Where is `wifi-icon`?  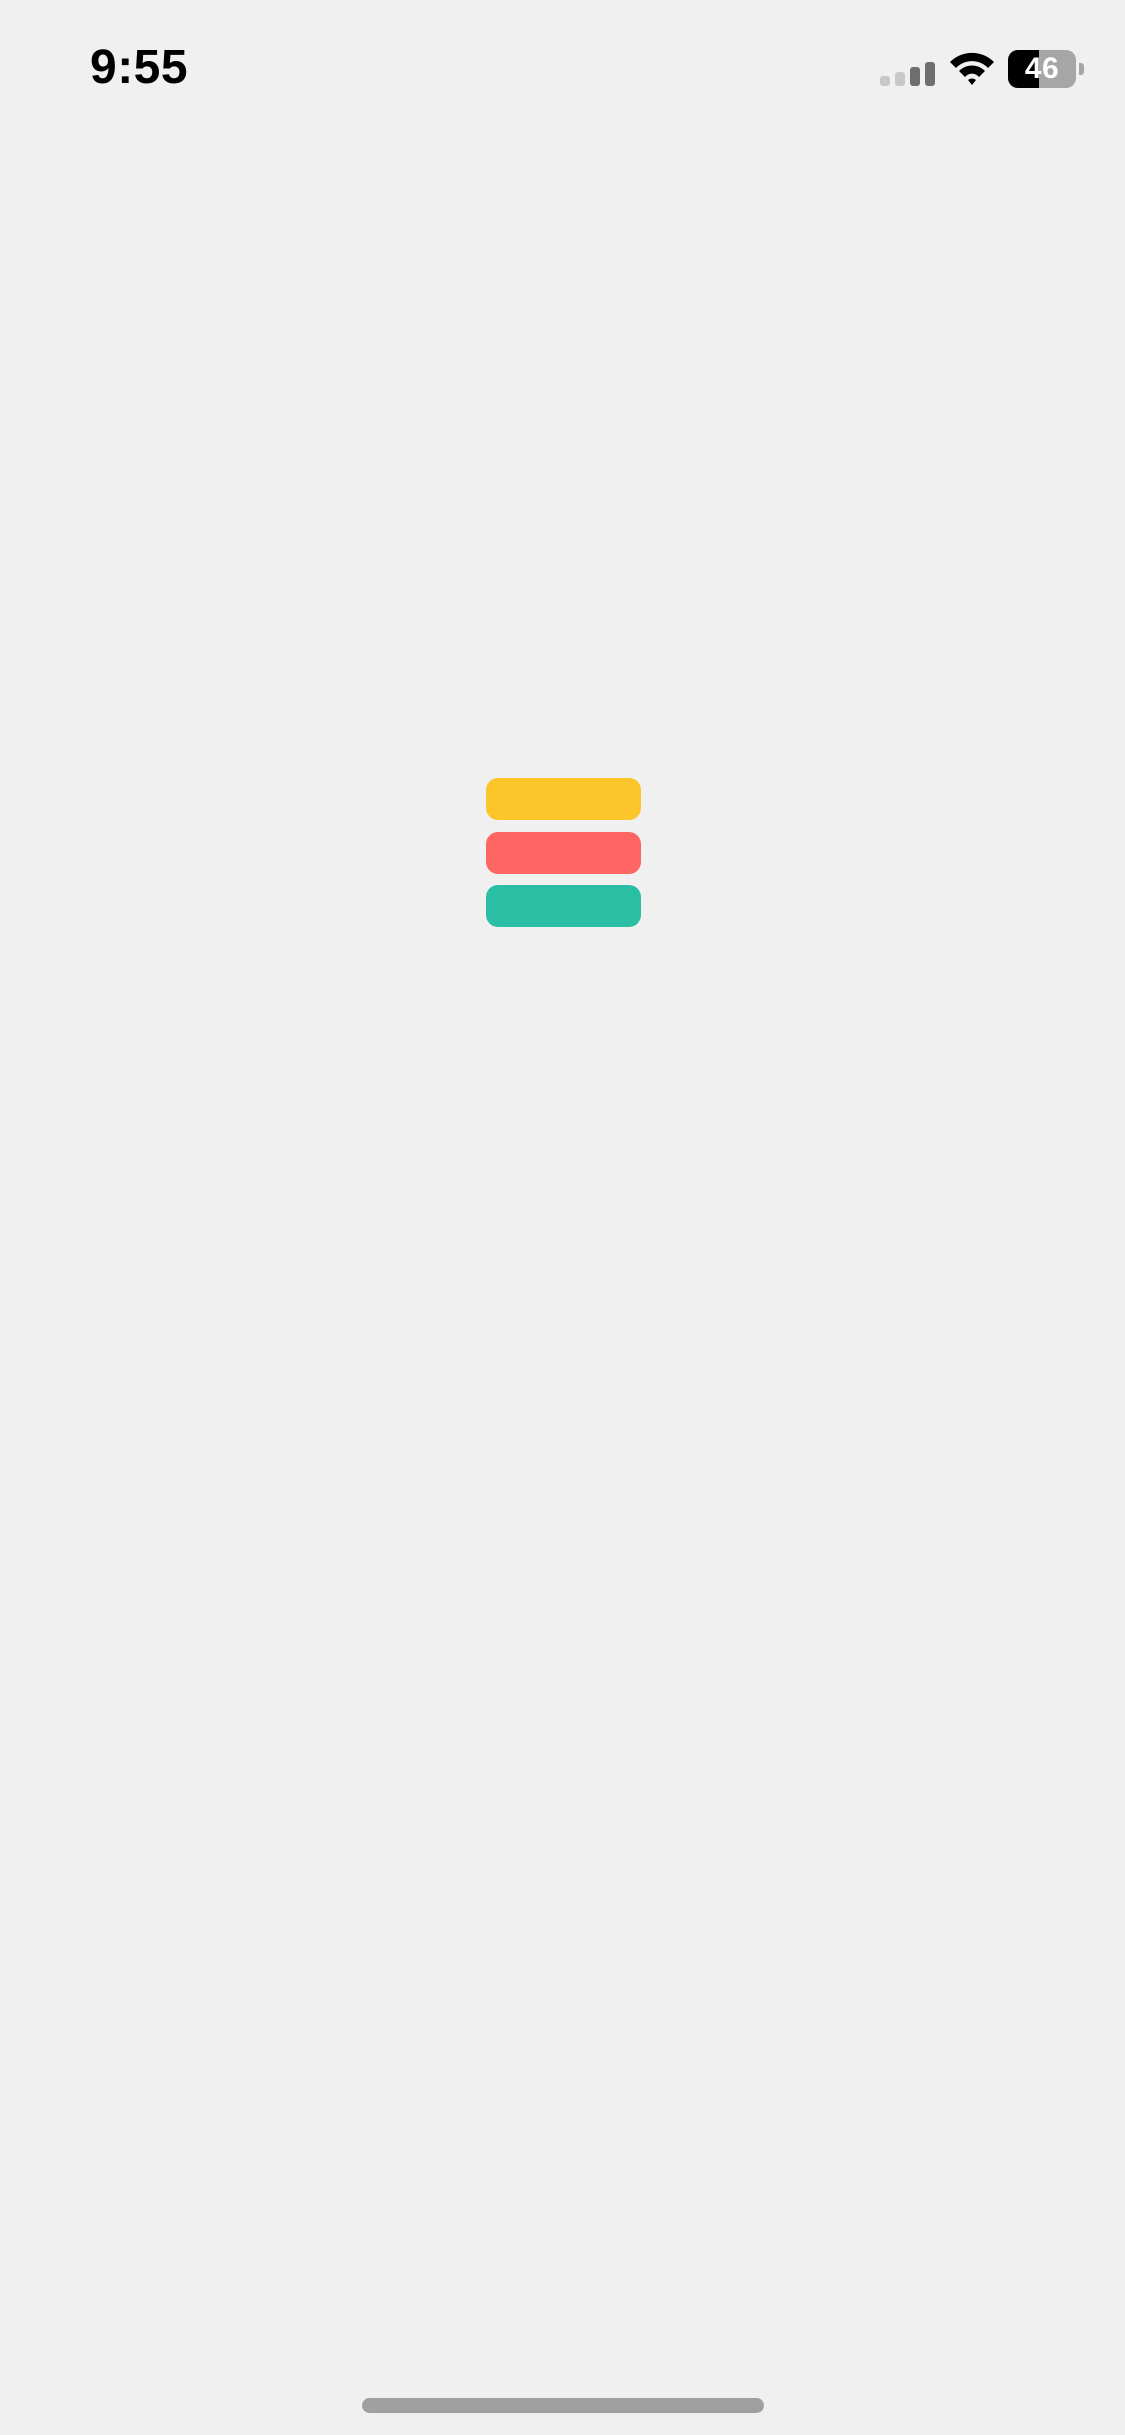 wifi-icon is located at coordinates (972, 68).